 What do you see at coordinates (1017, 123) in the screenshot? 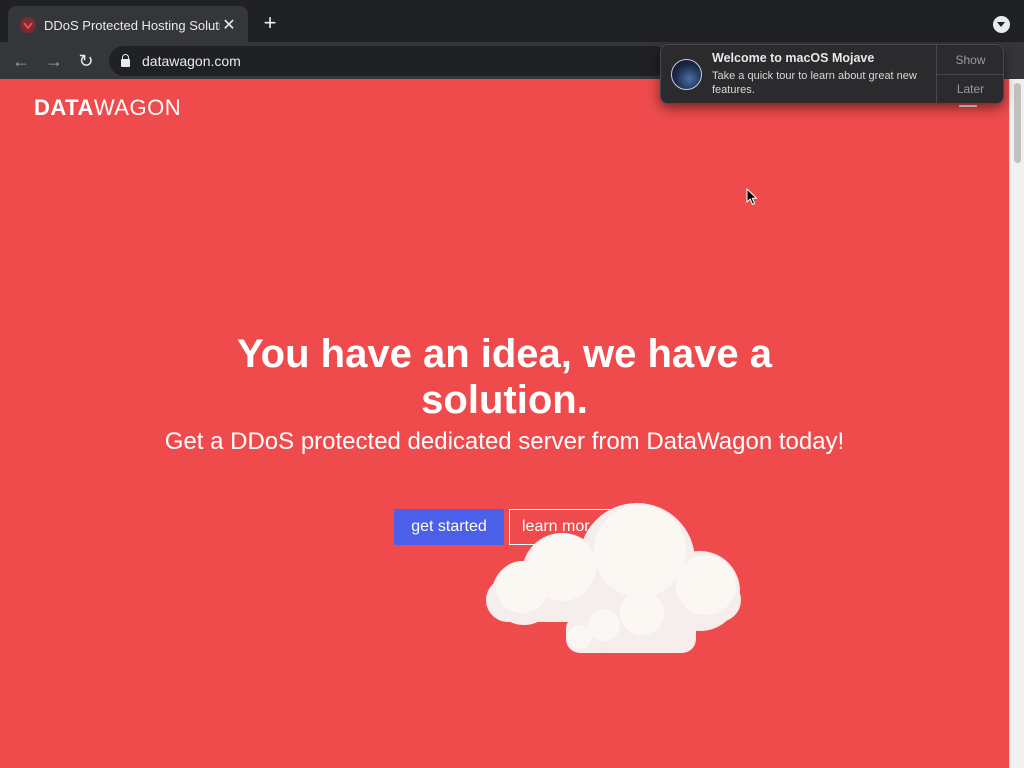
I see `scrollbar-thumb` at bounding box center [1017, 123].